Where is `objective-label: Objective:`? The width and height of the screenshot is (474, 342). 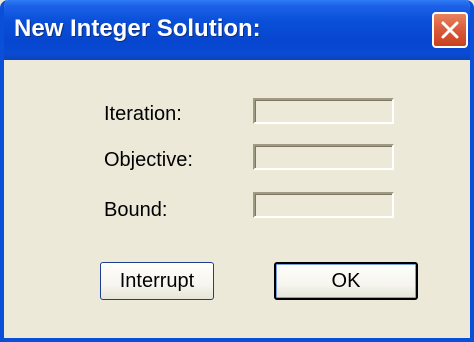
objective-label: Objective: is located at coordinates (148, 160).